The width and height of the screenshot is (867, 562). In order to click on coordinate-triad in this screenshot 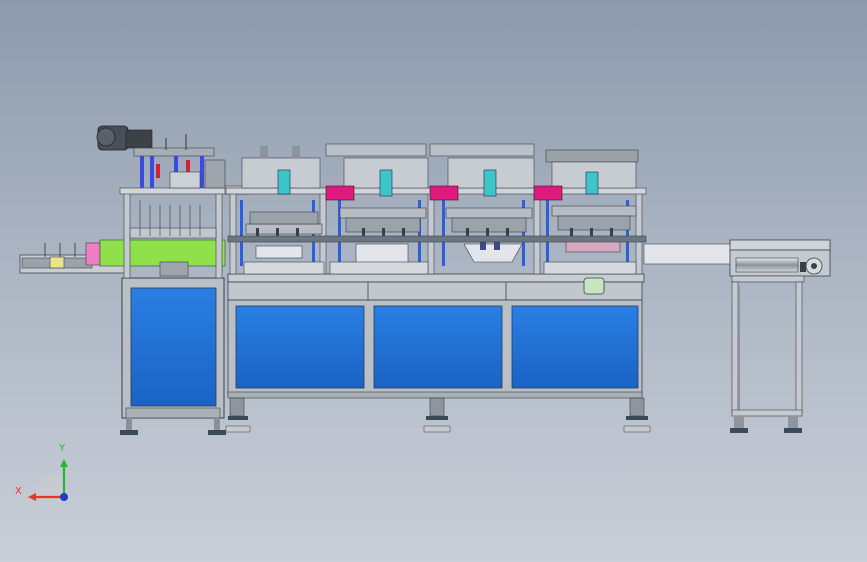, I will do `click(48, 480)`.